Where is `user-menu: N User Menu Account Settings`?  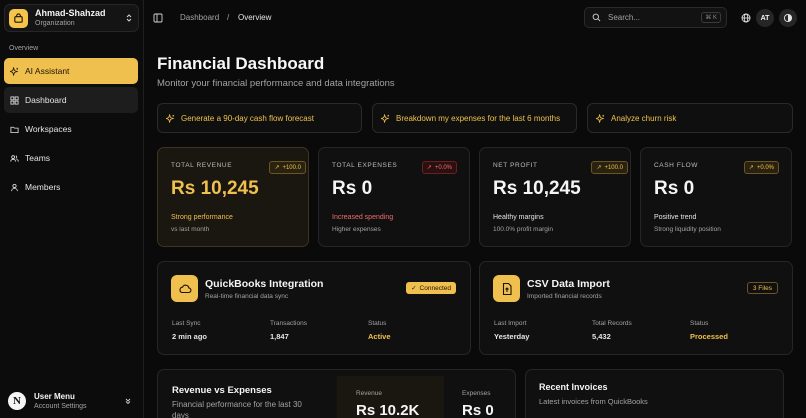 user-menu: N User Menu Account Settings is located at coordinates (71, 401).